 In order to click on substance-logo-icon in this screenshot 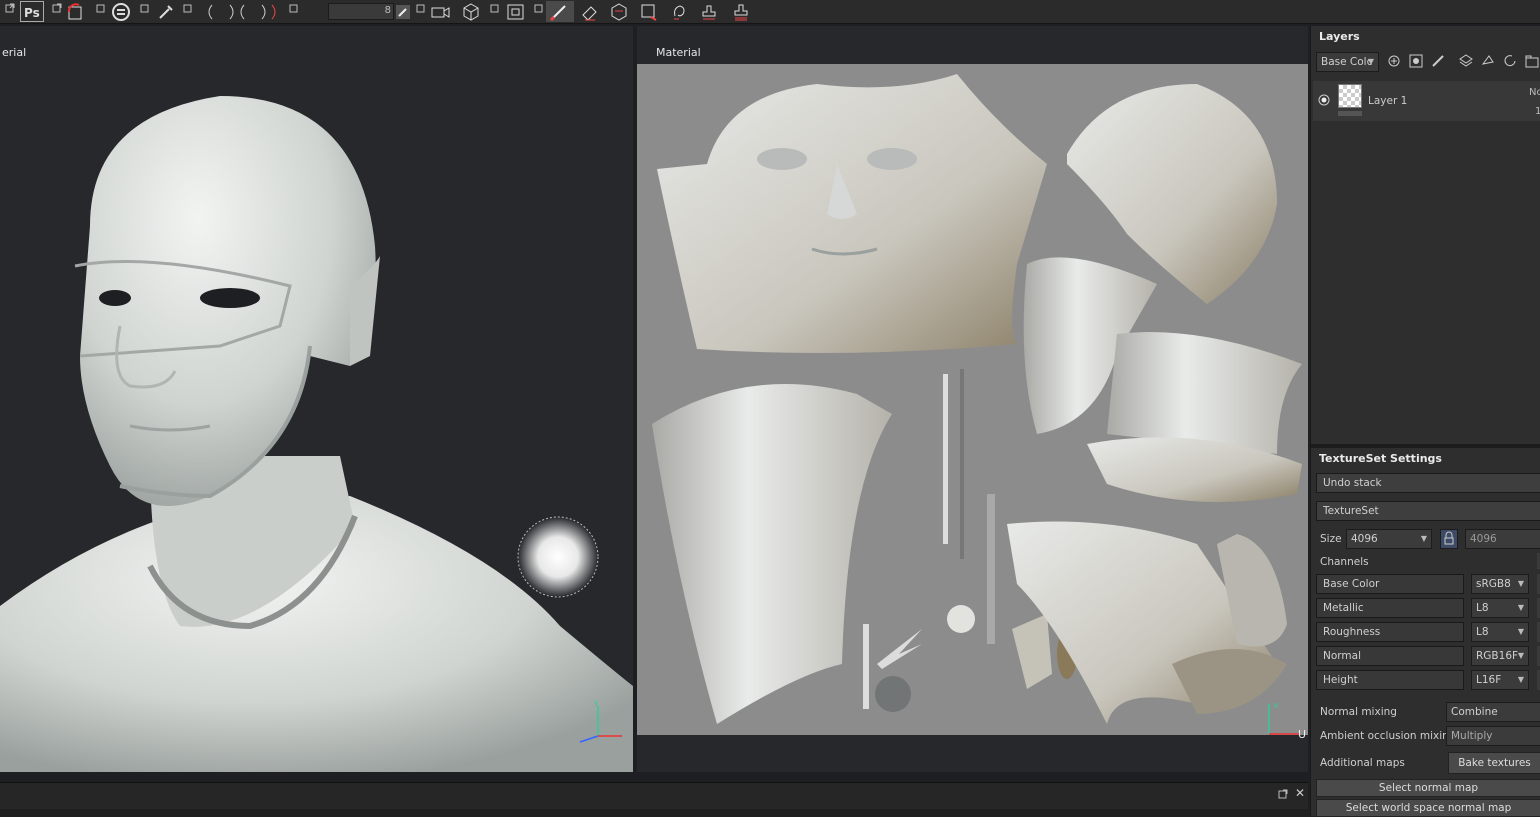, I will do `click(121, 11)`.